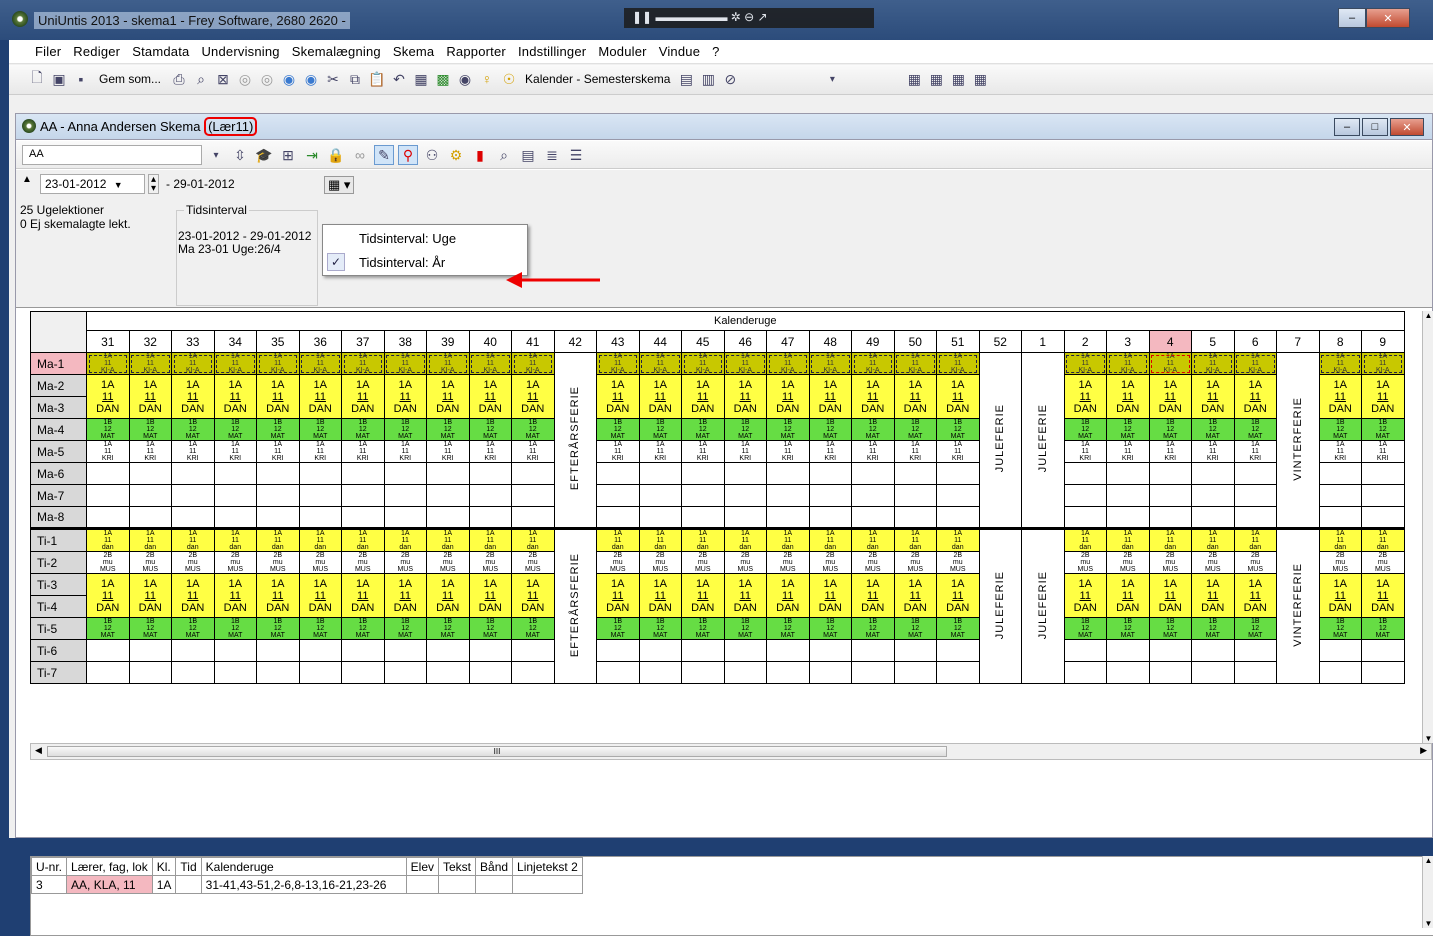 Image resolution: width=1433 pixels, height=936 pixels. What do you see at coordinates (958, 79) in the screenshot?
I see `module-3-icon: ▦` at bounding box center [958, 79].